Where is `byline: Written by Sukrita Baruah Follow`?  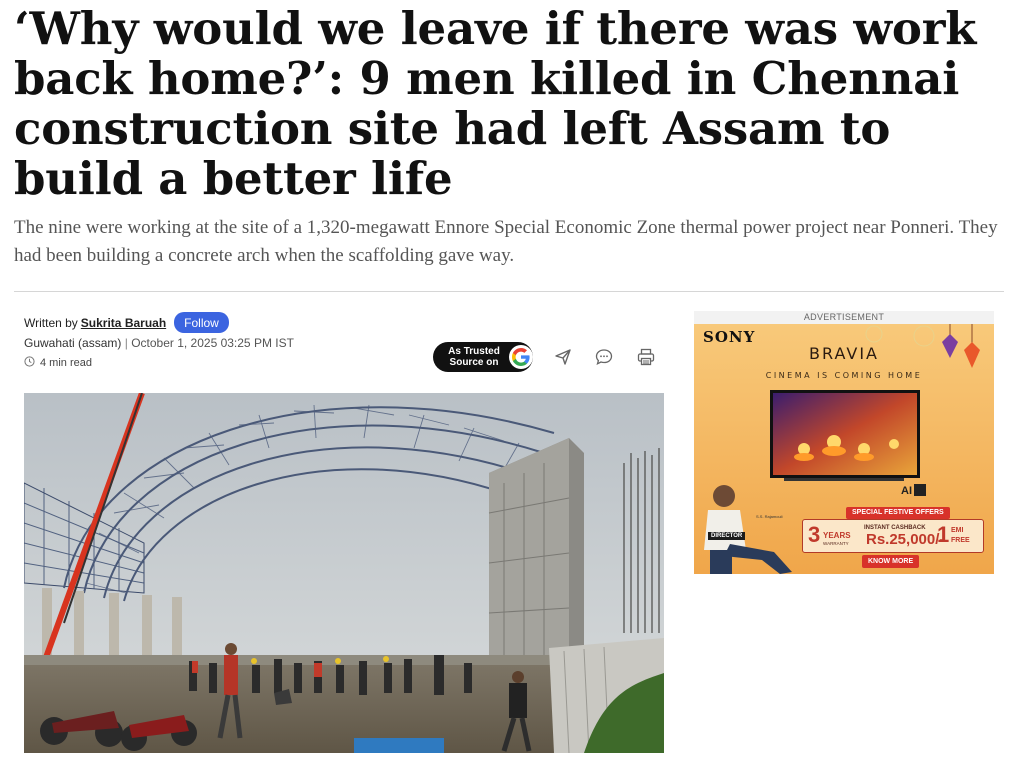 byline: Written by Sukrita Baruah Follow is located at coordinates (126, 322).